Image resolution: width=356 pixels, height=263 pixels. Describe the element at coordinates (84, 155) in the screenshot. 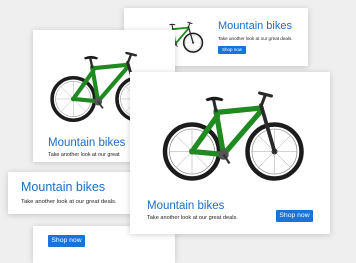

I see `ad-subtitle: Take another look at our great` at that location.